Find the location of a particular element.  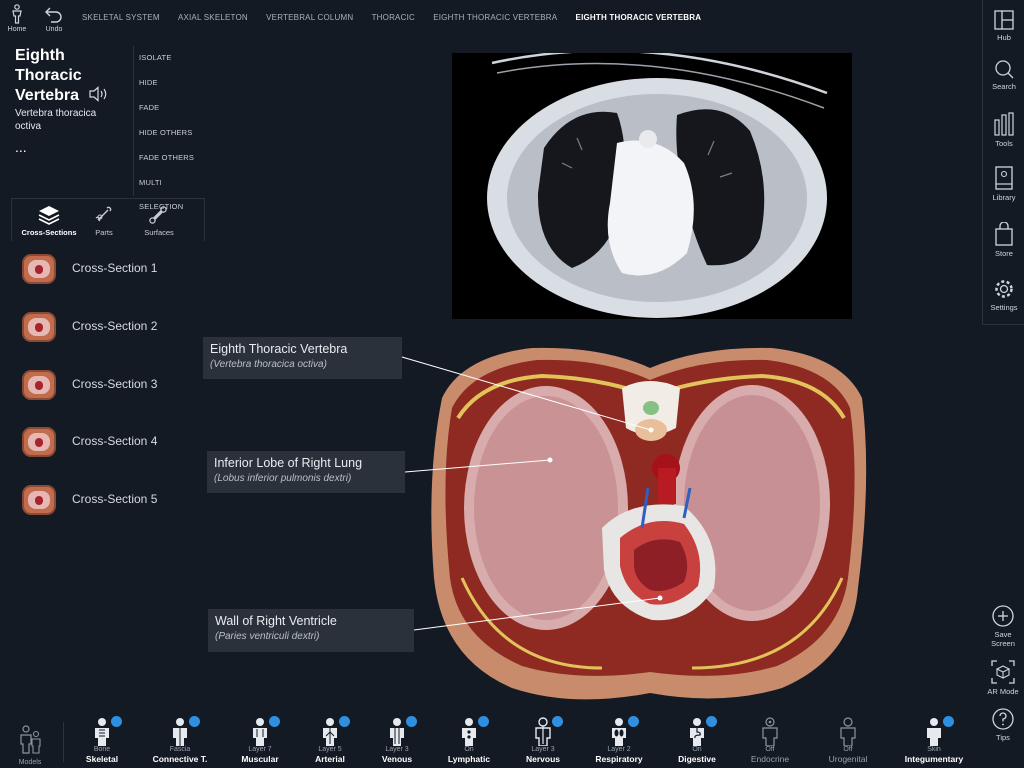

hub-button: Hub is located at coordinates (1003, 26).